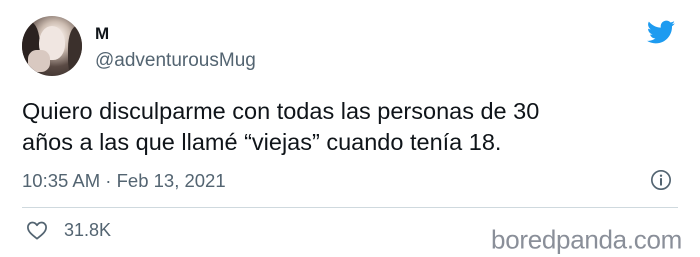 The width and height of the screenshot is (700, 257). Describe the element at coordinates (661, 32) in the screenshot. I see `twitter-bird-icon` at that location.